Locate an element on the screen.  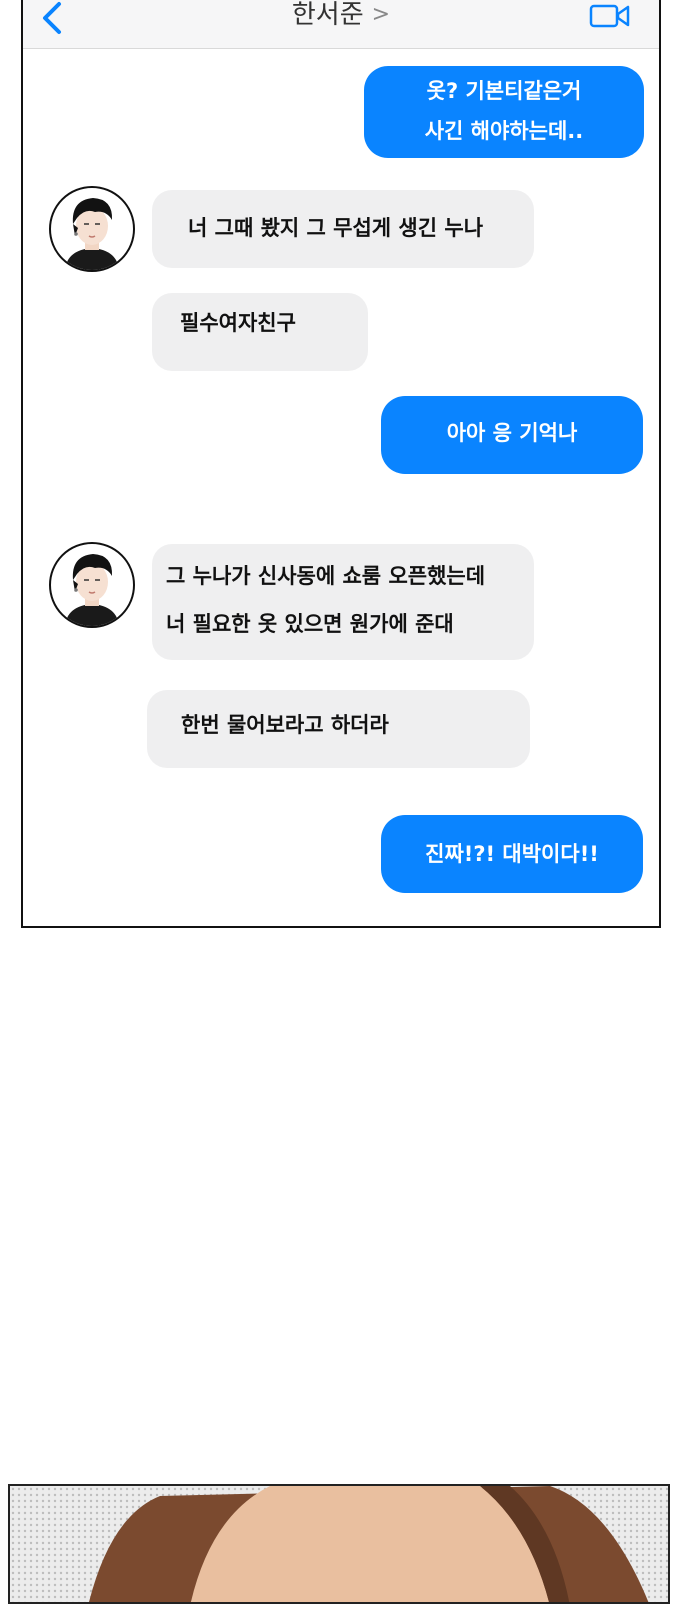
message-text: 한번 물어보라고 하더라 is located at coordinates (285, 725).